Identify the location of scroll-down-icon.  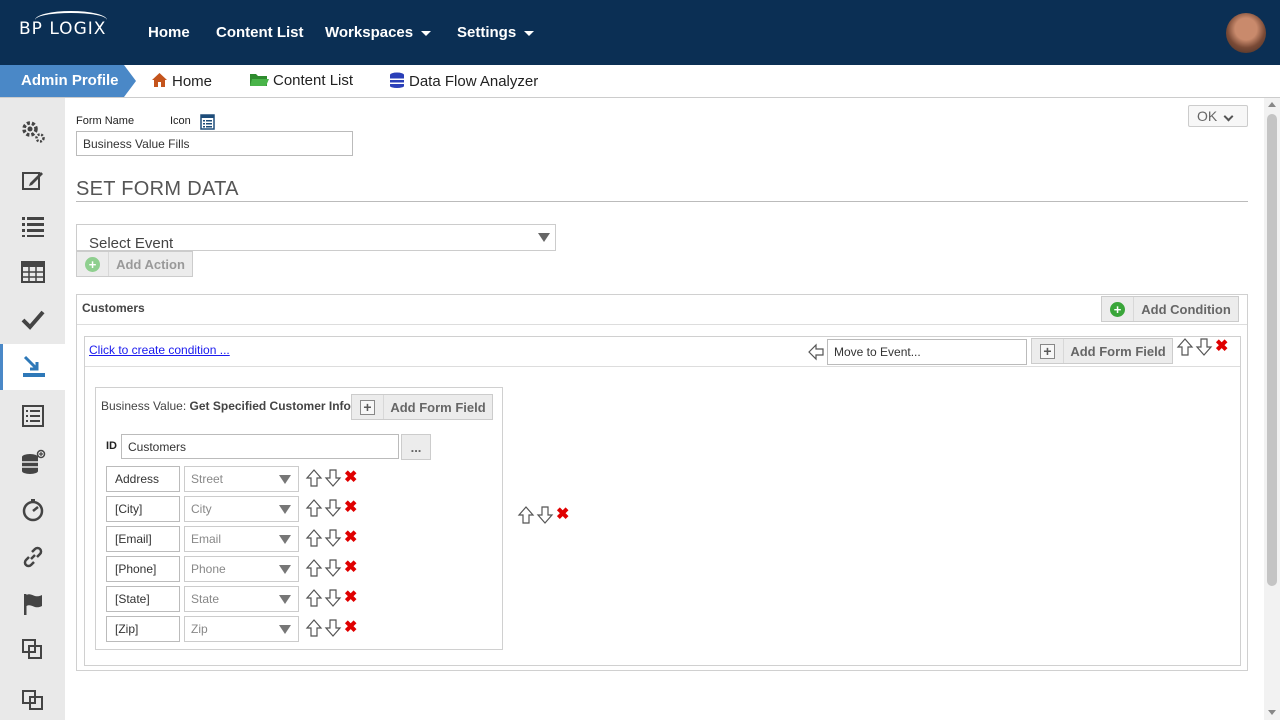
(1272, 712).